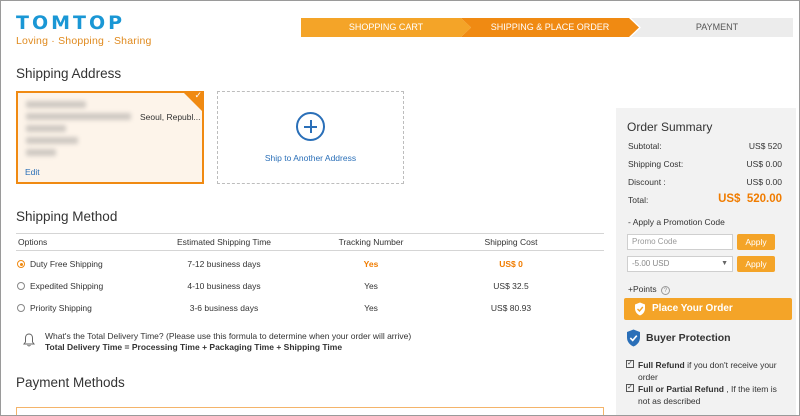 The image size is (800, 416). What do you see at coordinates (765, 146) in the screenshot?
I see `subtotal-value: US$ 520` at bounding box center [765, 146].